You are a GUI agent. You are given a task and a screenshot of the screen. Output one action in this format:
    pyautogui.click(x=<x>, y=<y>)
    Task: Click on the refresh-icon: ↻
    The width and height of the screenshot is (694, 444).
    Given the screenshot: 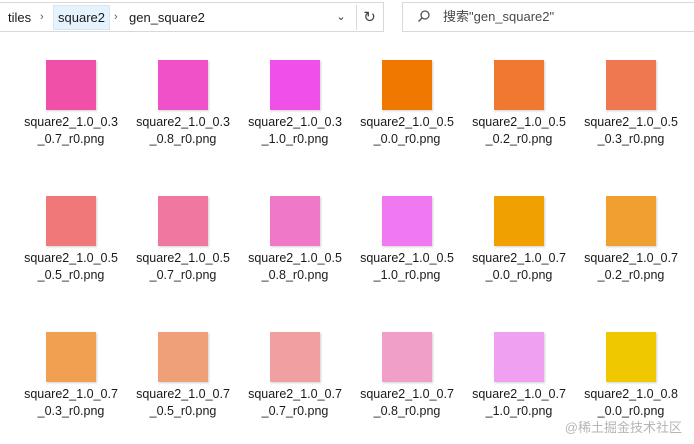 What is the action you would take?
    pyautogui.click(x=369, y=17)
    